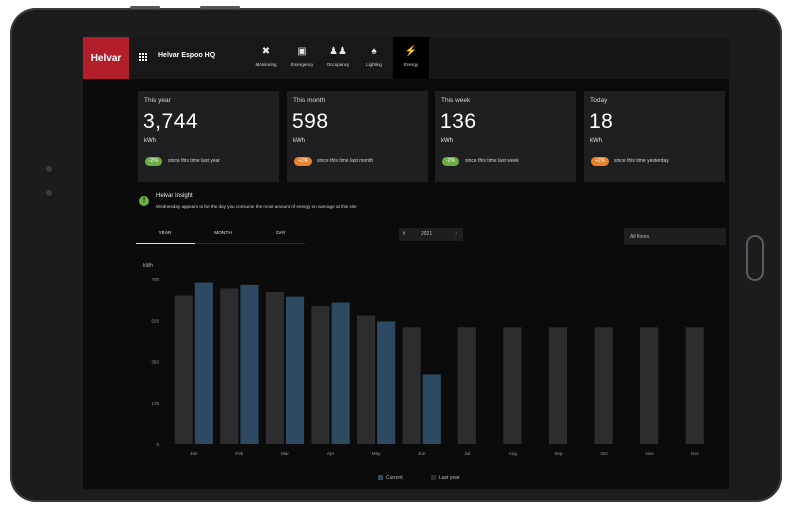 This screenshot has height=507, width=790. I want to click on insight-title: Helvar Insight, so click(174, 196).